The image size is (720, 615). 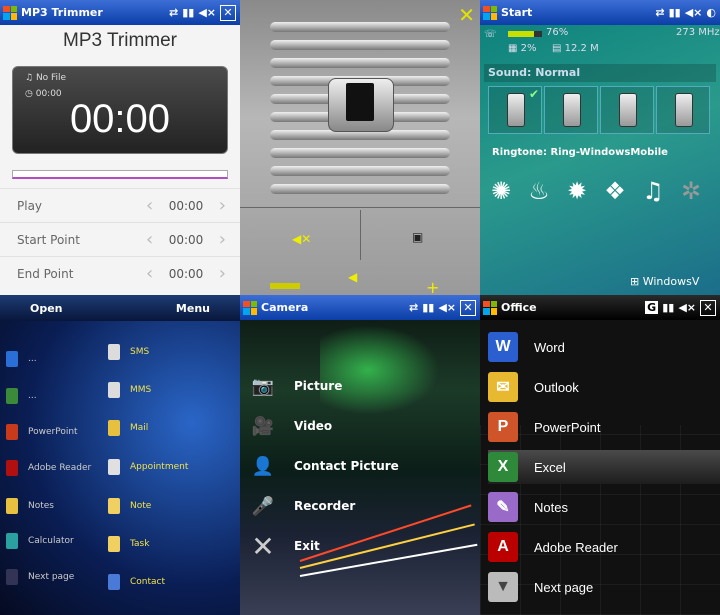 What do you see at coordinates (501, 191) in the screenshot?
I see `swirl-icon: ✺` at bounding box center [501, 191].